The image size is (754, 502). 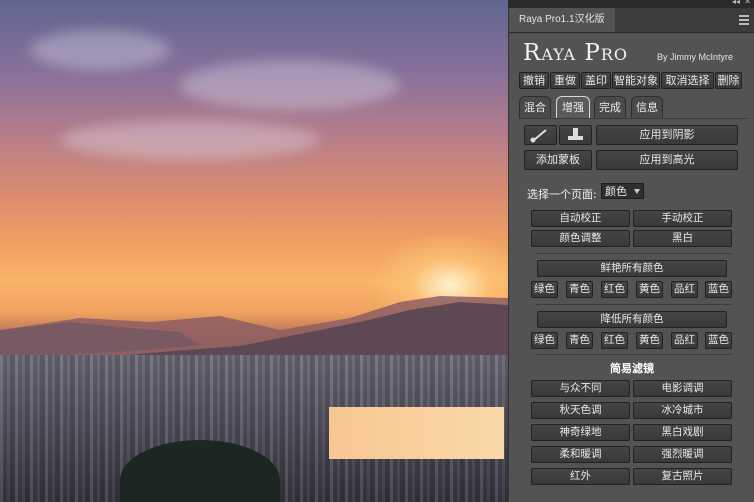 I want to click on undo-button: 撤销, so click(x=534, y=80).